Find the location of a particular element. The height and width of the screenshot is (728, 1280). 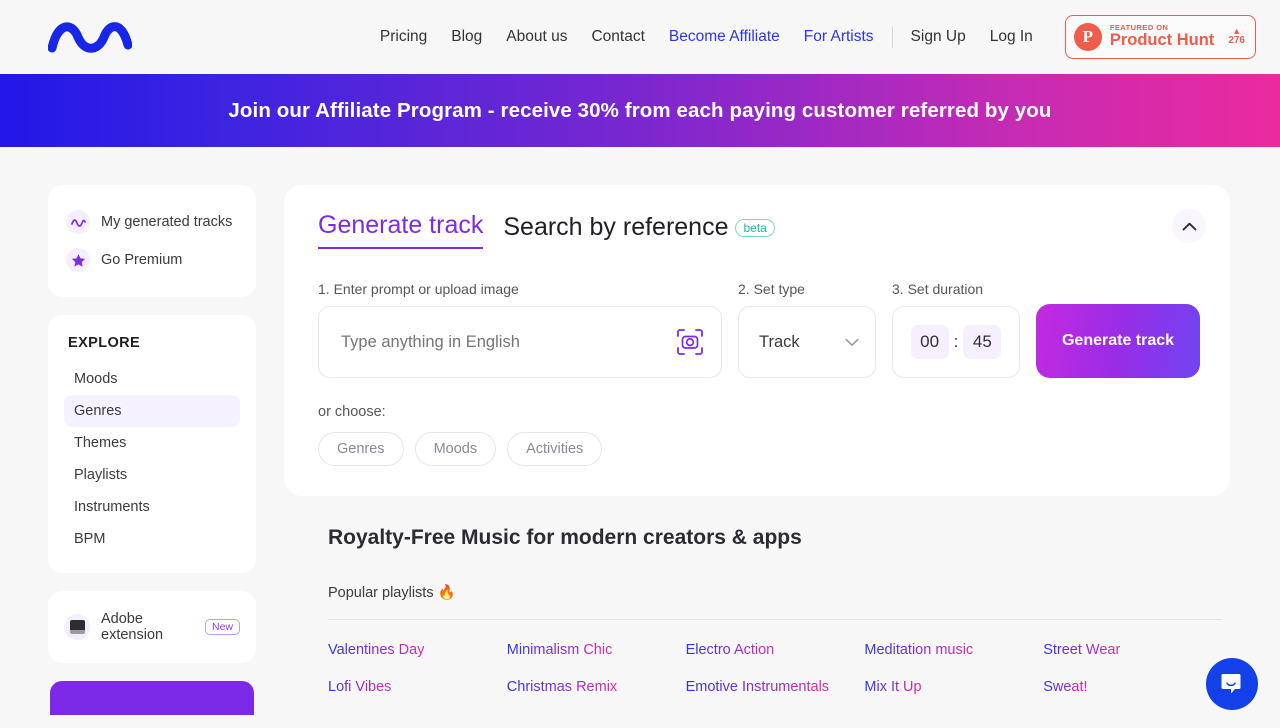

adobe-extension-card: Adobe extension New is located at coordinates (152, 627).